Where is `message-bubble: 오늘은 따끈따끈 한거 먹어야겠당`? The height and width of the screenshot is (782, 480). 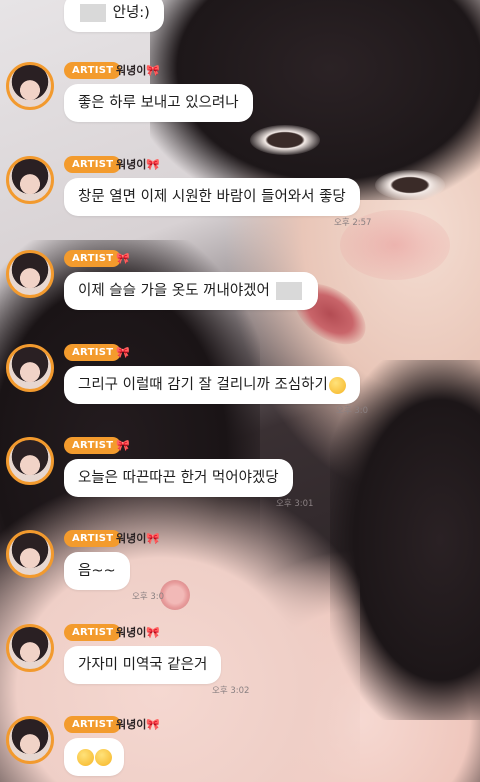 message-bubble: 오늘은 따끈따끈 한거 먹어야겠당 is located at coordinates (178, 478).